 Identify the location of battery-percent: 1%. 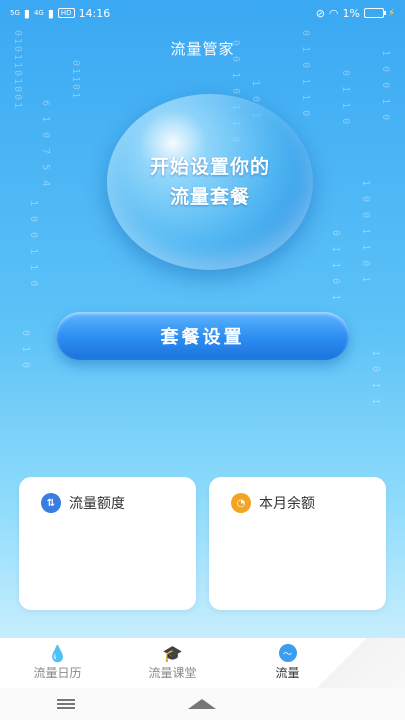
(351, 13).